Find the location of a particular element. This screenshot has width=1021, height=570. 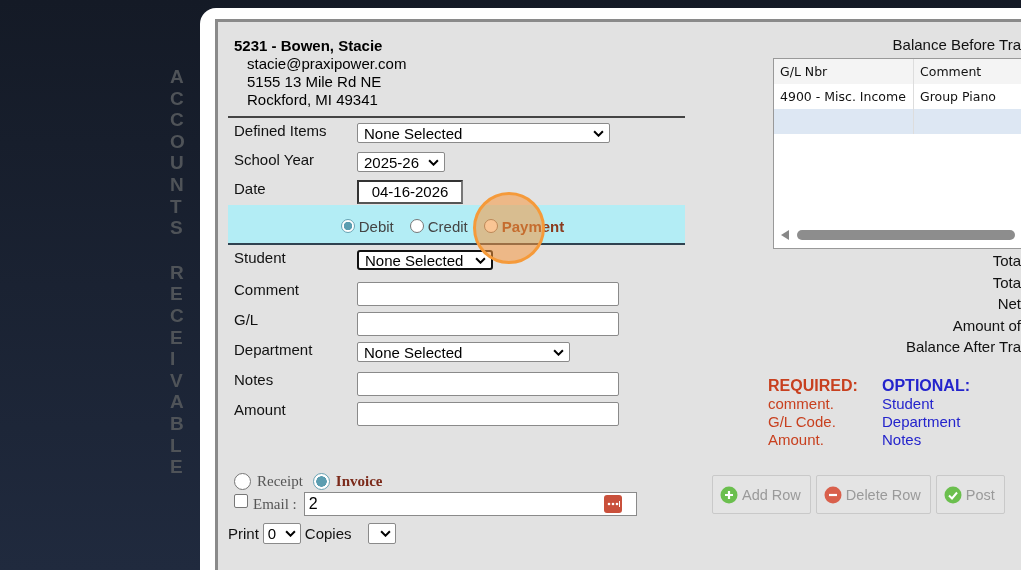

column-header: G/L Nbr is located at coordinates (844, 71).